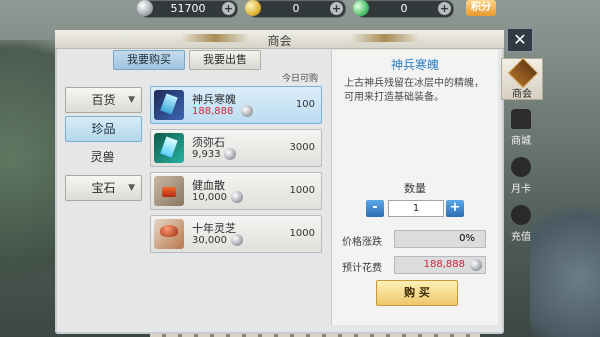  Describe the element at coordinates (521, 141) in the screenshot. I see `side-nav-label: 商城` at that location.